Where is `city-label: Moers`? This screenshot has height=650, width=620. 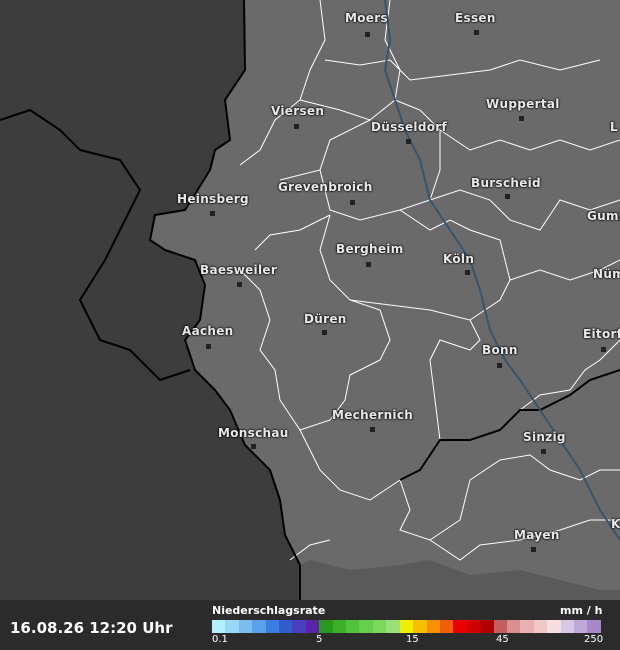
city-label: Moers is located at coordinates (366, 18).